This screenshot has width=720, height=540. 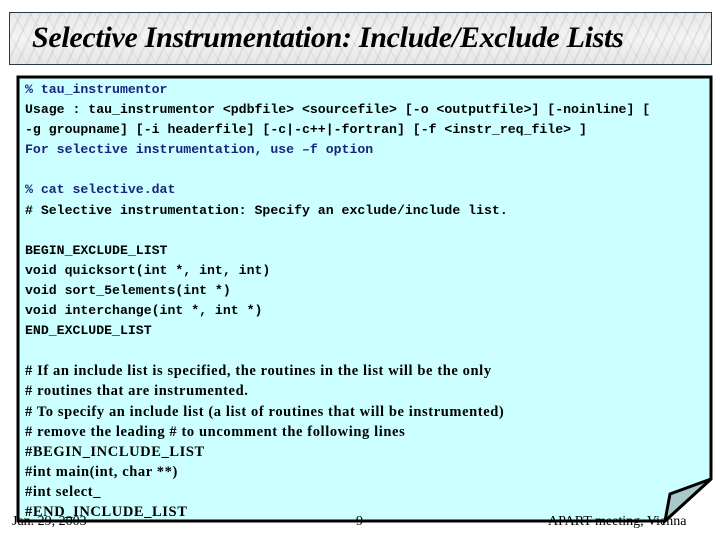 What do you see at coordinates (359, 521) in the screenshot?
I see `footer-page-number: 9` at bounding box center [359, 521].